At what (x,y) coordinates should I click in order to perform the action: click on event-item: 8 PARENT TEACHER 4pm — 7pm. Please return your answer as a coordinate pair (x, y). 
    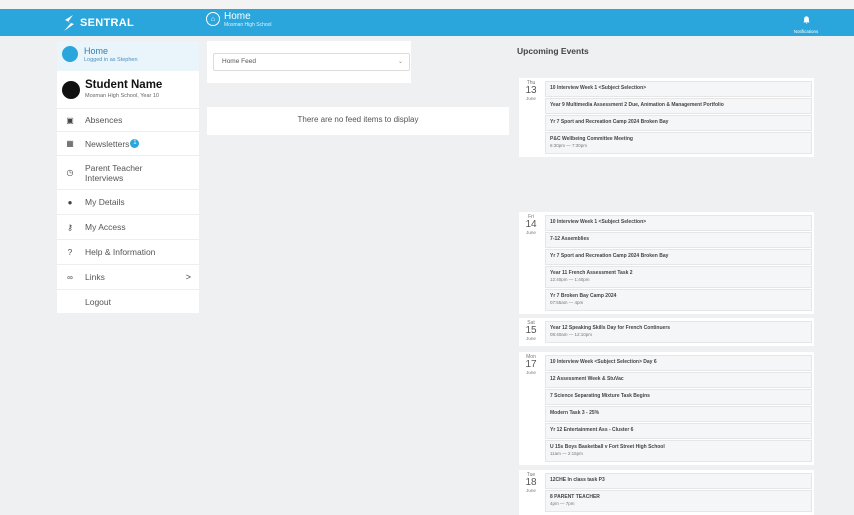
    Looking at the image, I should click on (678, 501).